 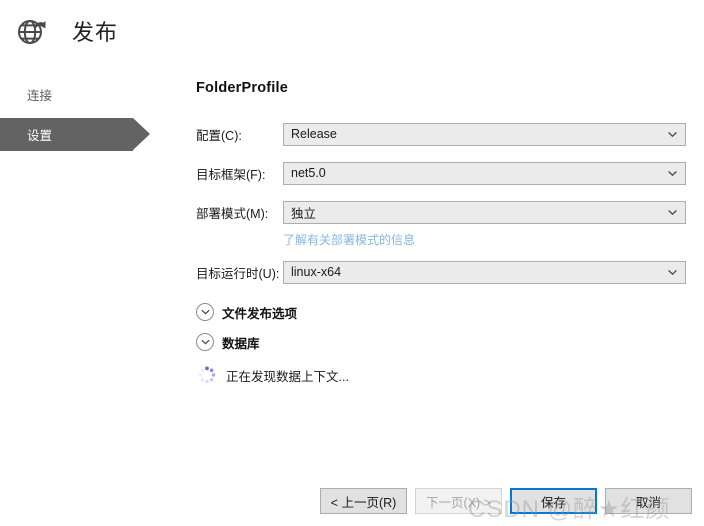 I want to click on field-target-runtime: 目标运行时(U): linux-x64, so click(x=441, y=272).